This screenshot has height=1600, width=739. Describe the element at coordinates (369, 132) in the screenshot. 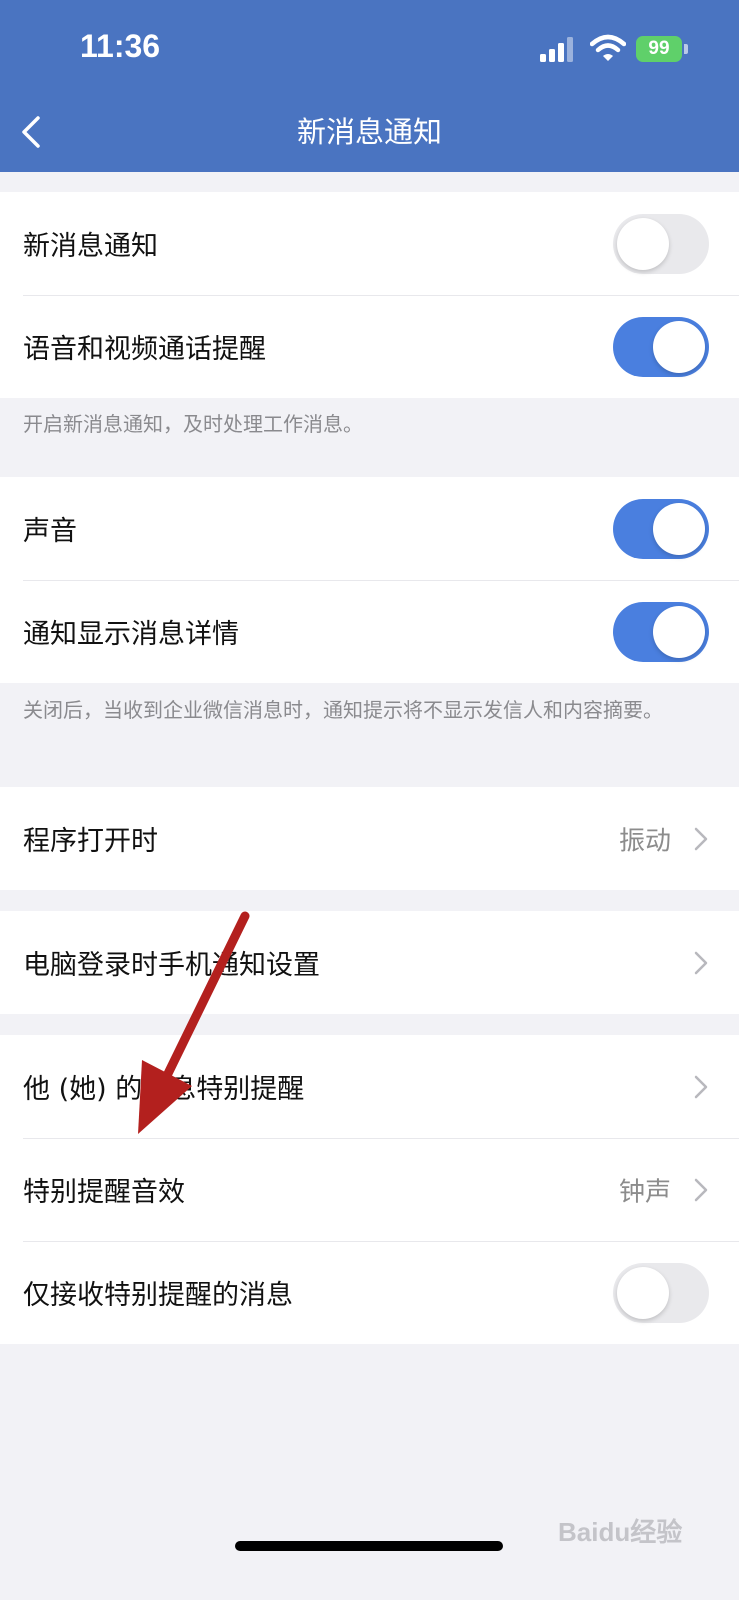

I see `page-title: 新消息通知` at that location.